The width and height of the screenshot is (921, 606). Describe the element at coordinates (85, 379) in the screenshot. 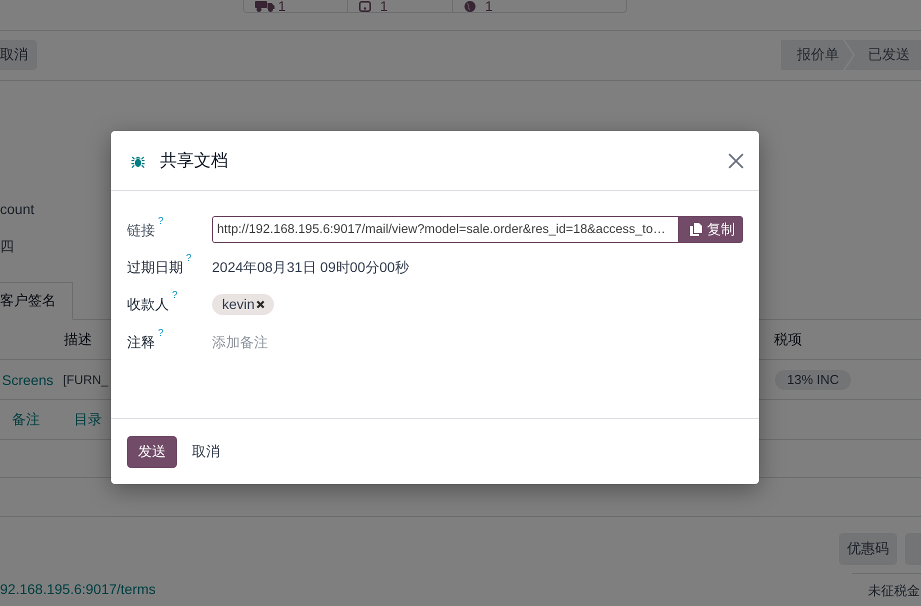

I see `table-cell: [FURN_` at that location.